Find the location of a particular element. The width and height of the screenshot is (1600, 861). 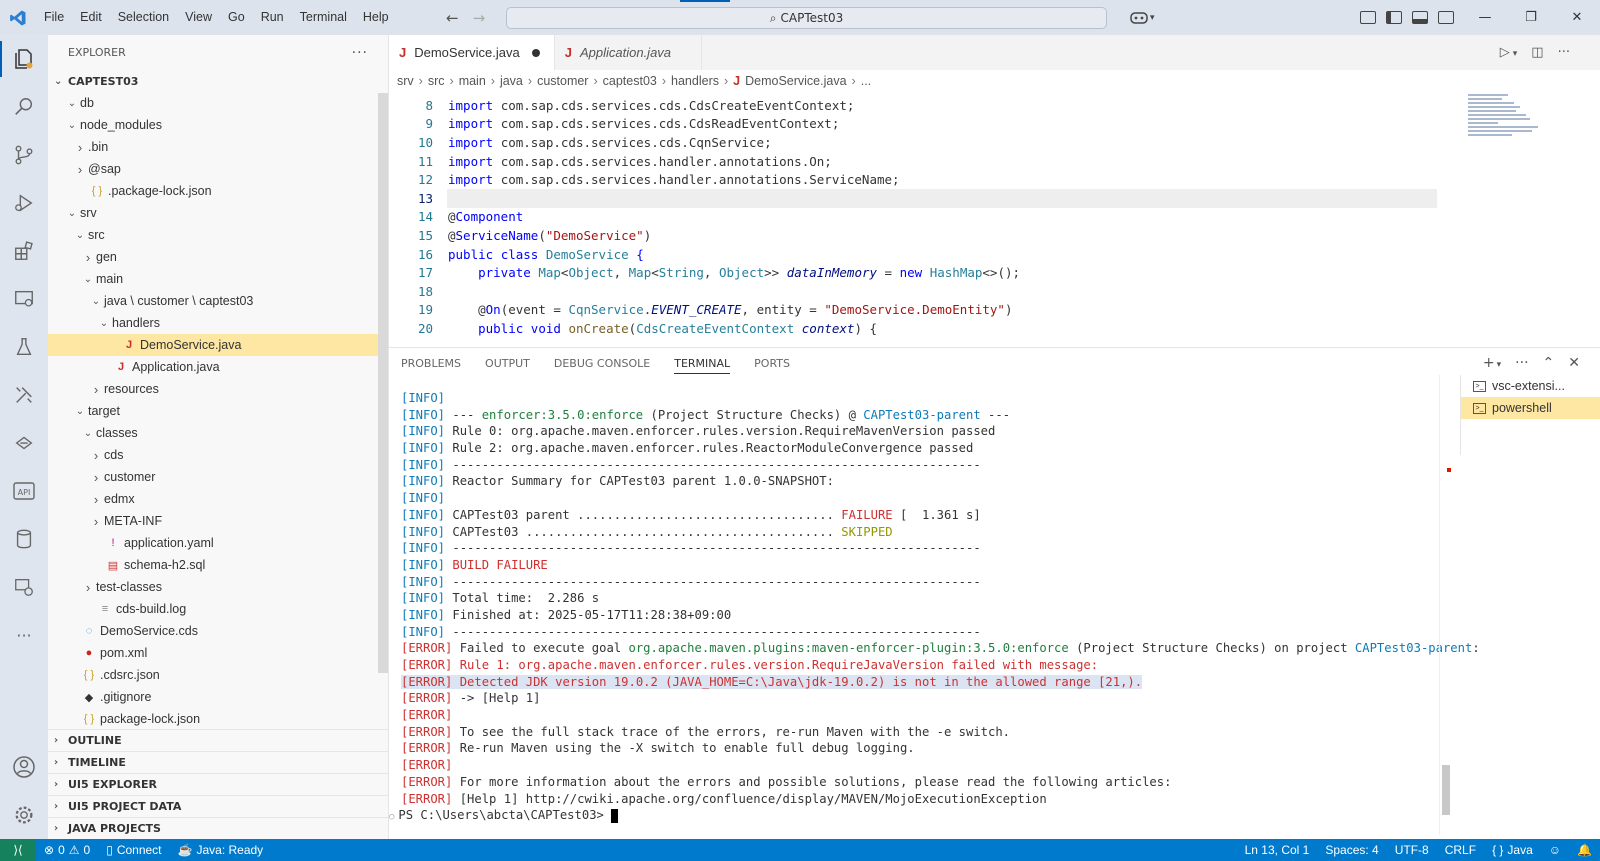

tree-item: ! application.yaml is located at coordinates (218, 543).